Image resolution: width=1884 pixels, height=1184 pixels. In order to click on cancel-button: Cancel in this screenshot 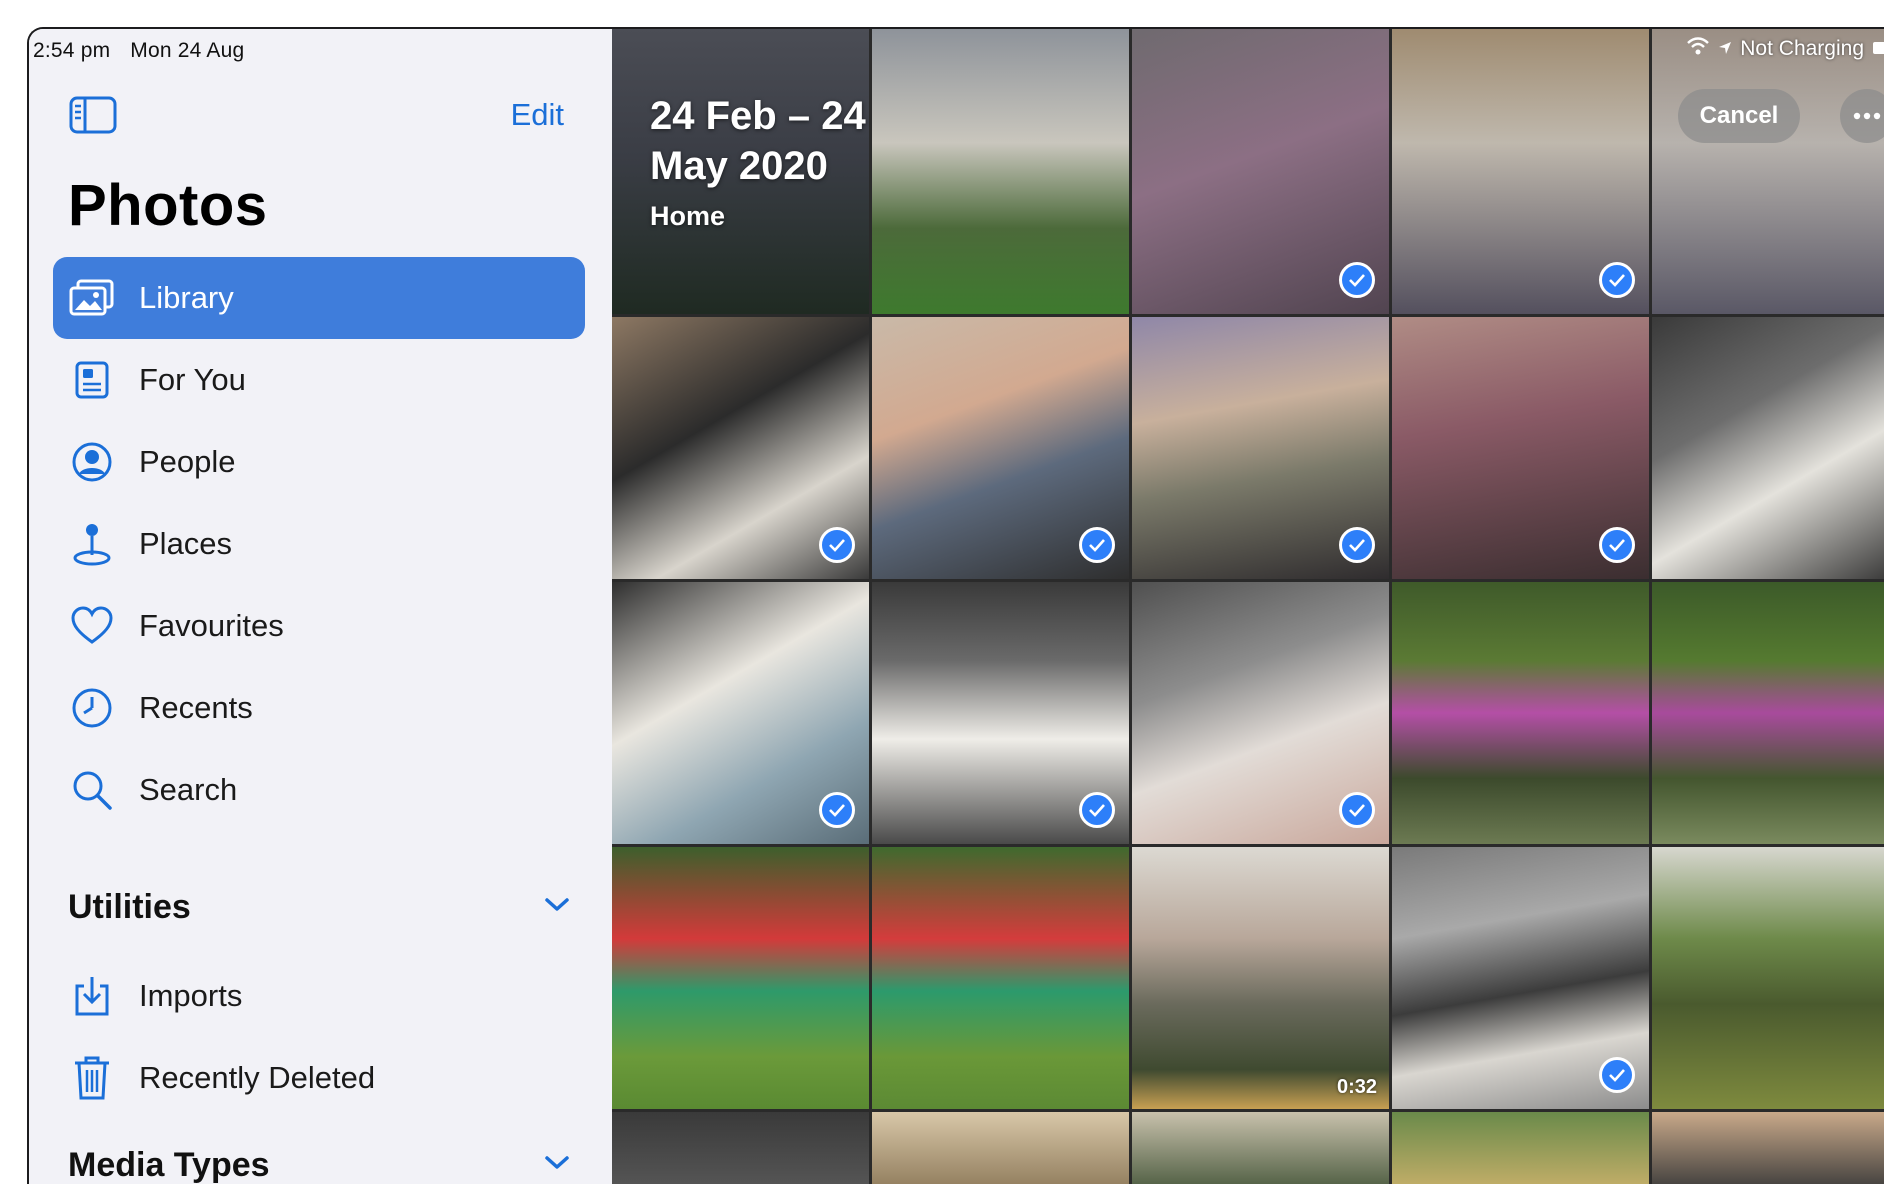, I will do `click(1739, 116)`.